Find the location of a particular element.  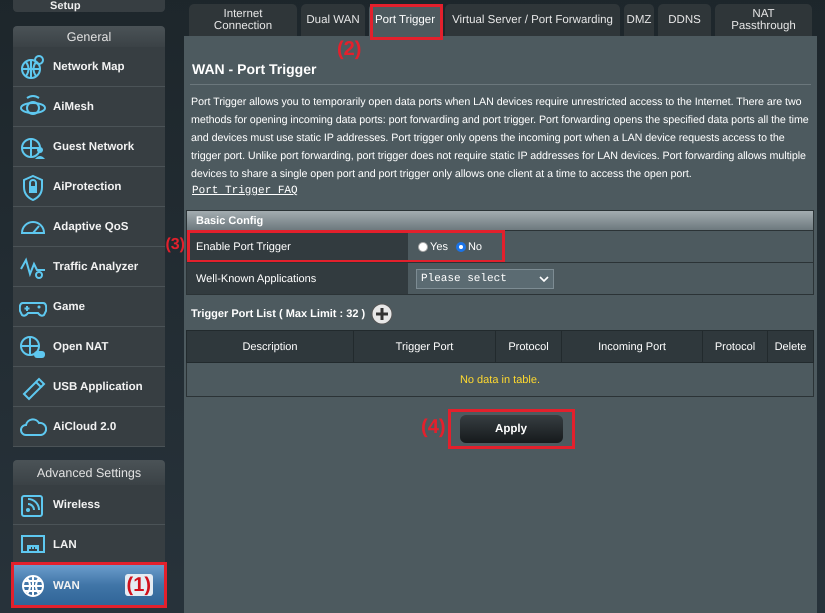

tab: NAT Passthrough is located at coordinates (763, 20).